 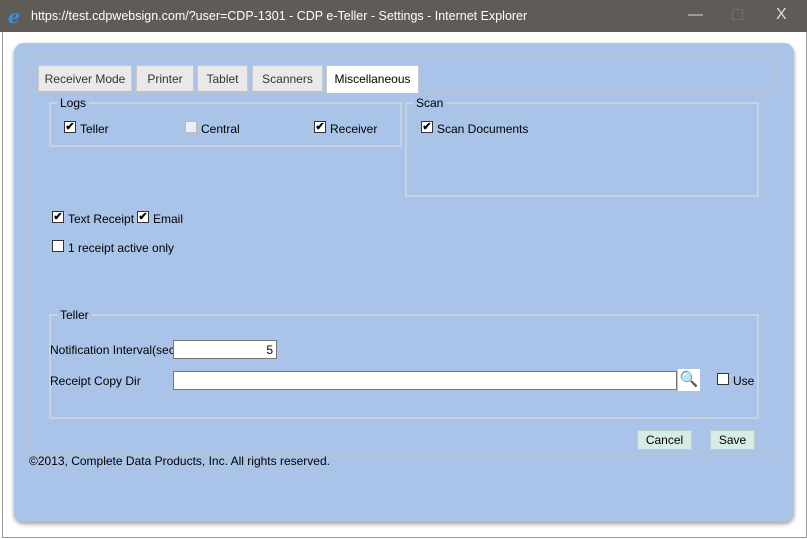 What do you see at coordinates (101, 219) in the screenshot?
I see `text-receipt-label: Text Receipt` at bounding box center [101, 219].